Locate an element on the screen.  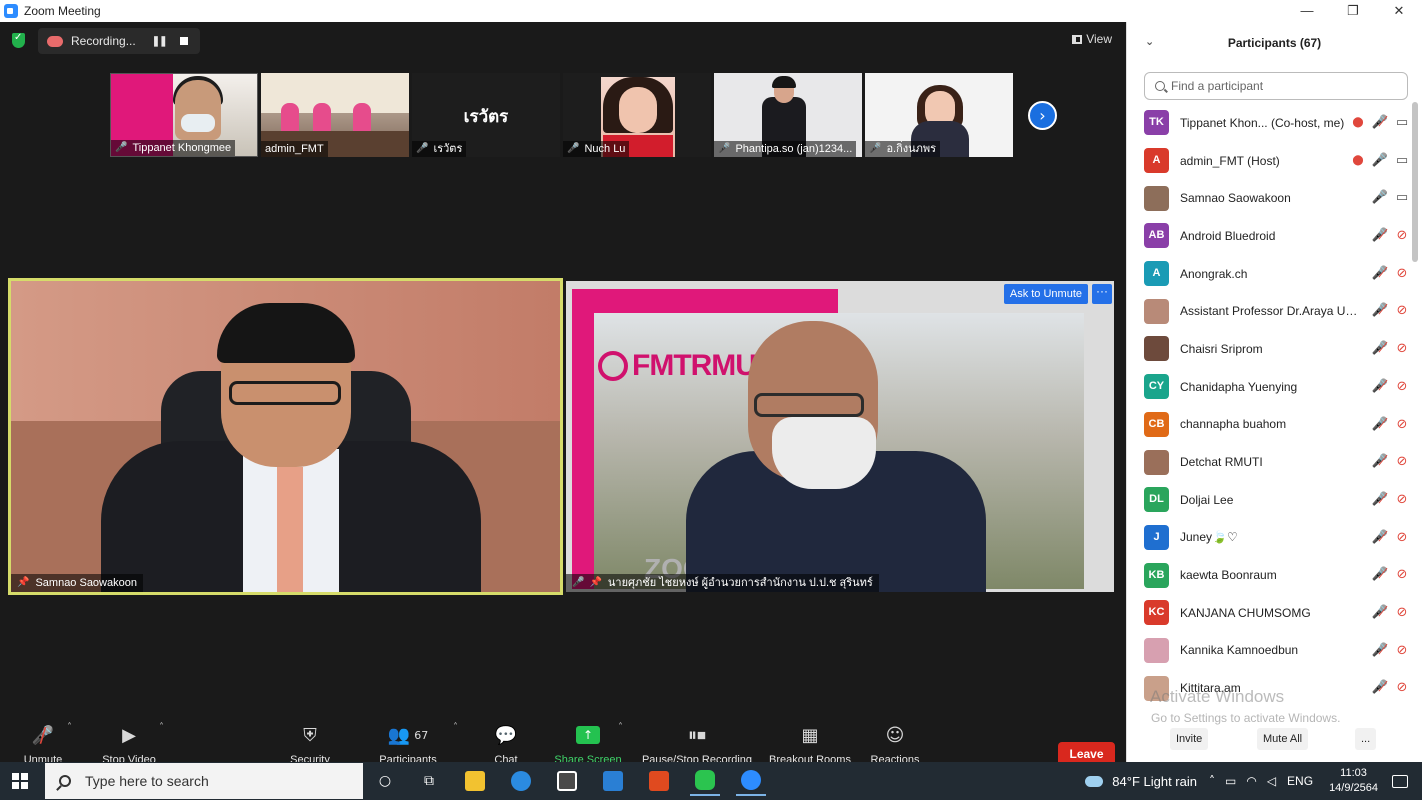
edge-browser-icon is located at coordinates (521, 781).